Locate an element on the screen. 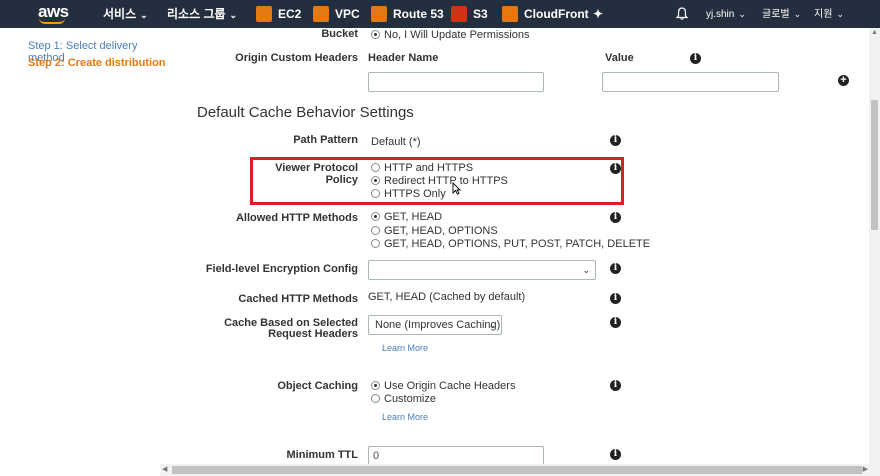 Image resolution: width=880 pixels, height=476 pixels. shortcut-label: VPC is located at coordinates (347, 14).